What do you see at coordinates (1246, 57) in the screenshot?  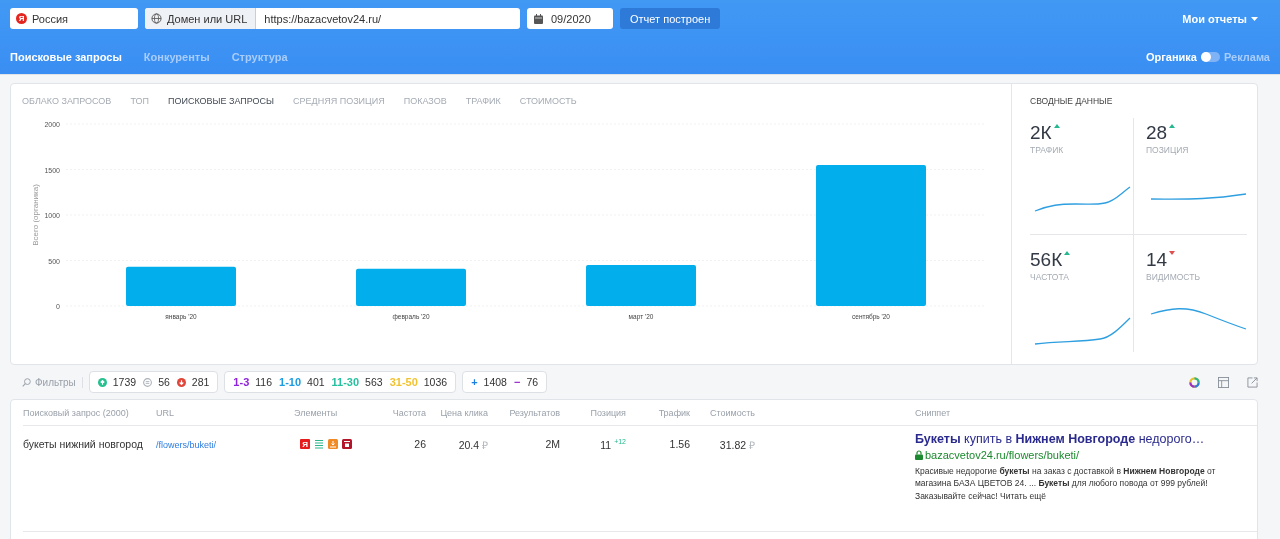 I see `toggle-label: Реклама` at bounding box center [1246, 57].